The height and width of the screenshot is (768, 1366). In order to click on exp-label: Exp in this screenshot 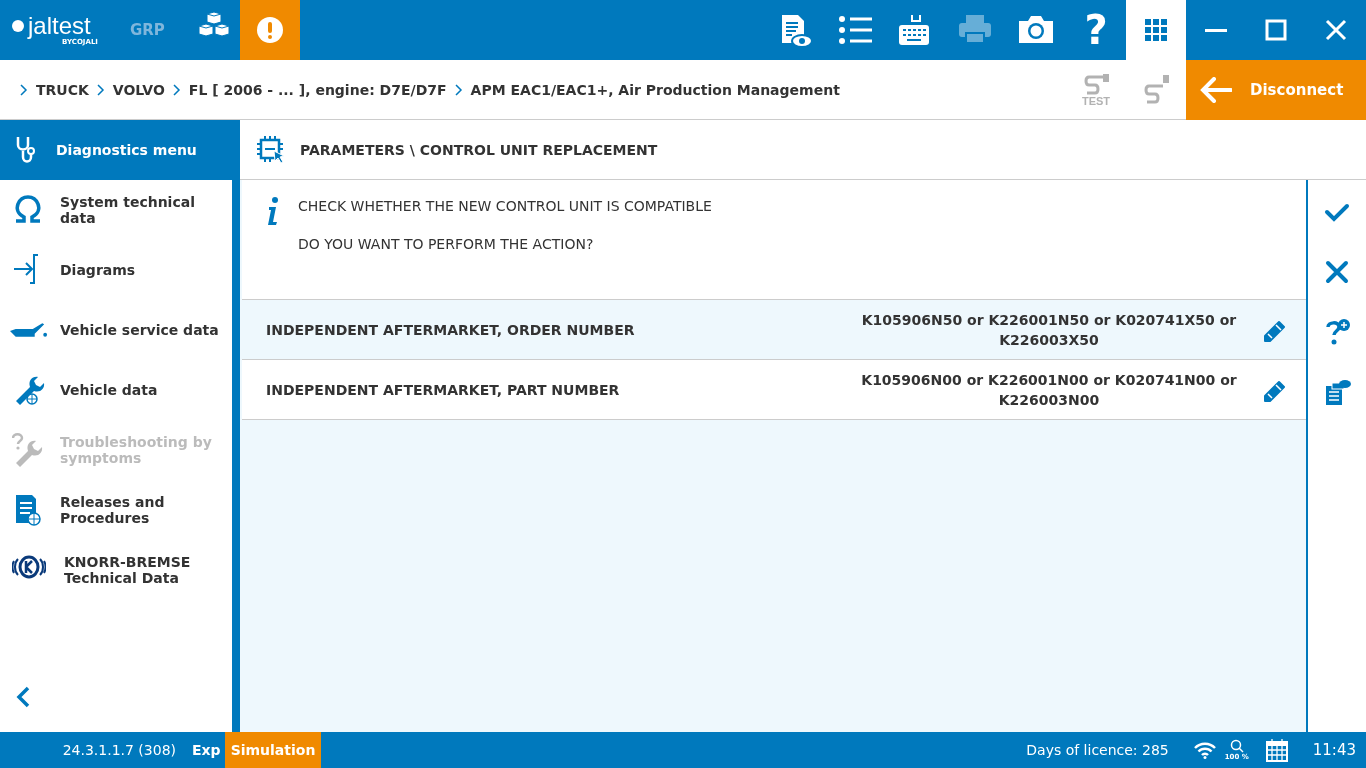, I will do `click(207, 750)`.